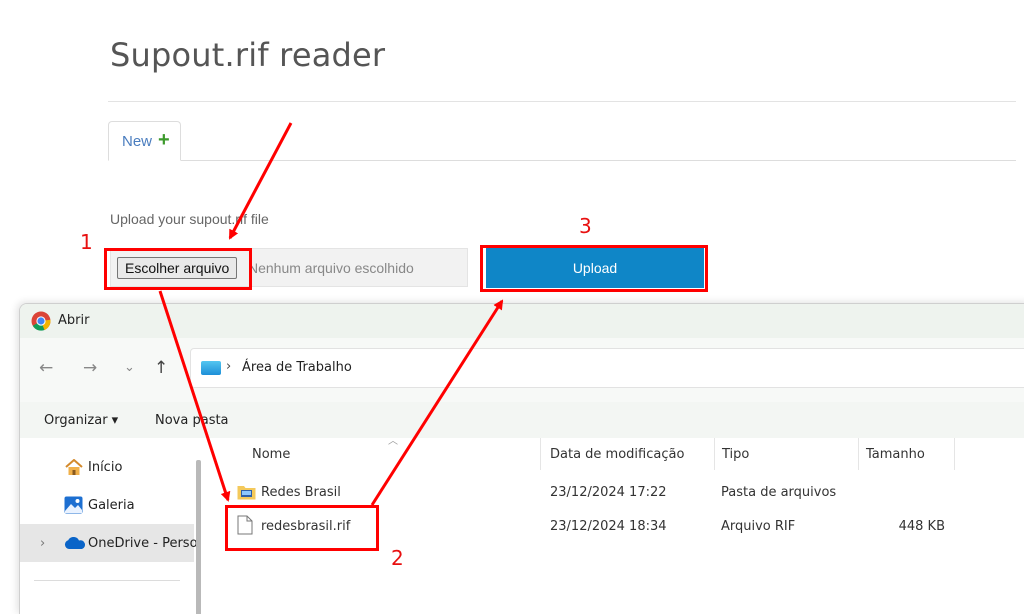 The width and height of the screenshot is (1024, 614). Describe the element at coordinates (86, 242) in the screenshot. I see `annotation-number-1: 1` at that location.